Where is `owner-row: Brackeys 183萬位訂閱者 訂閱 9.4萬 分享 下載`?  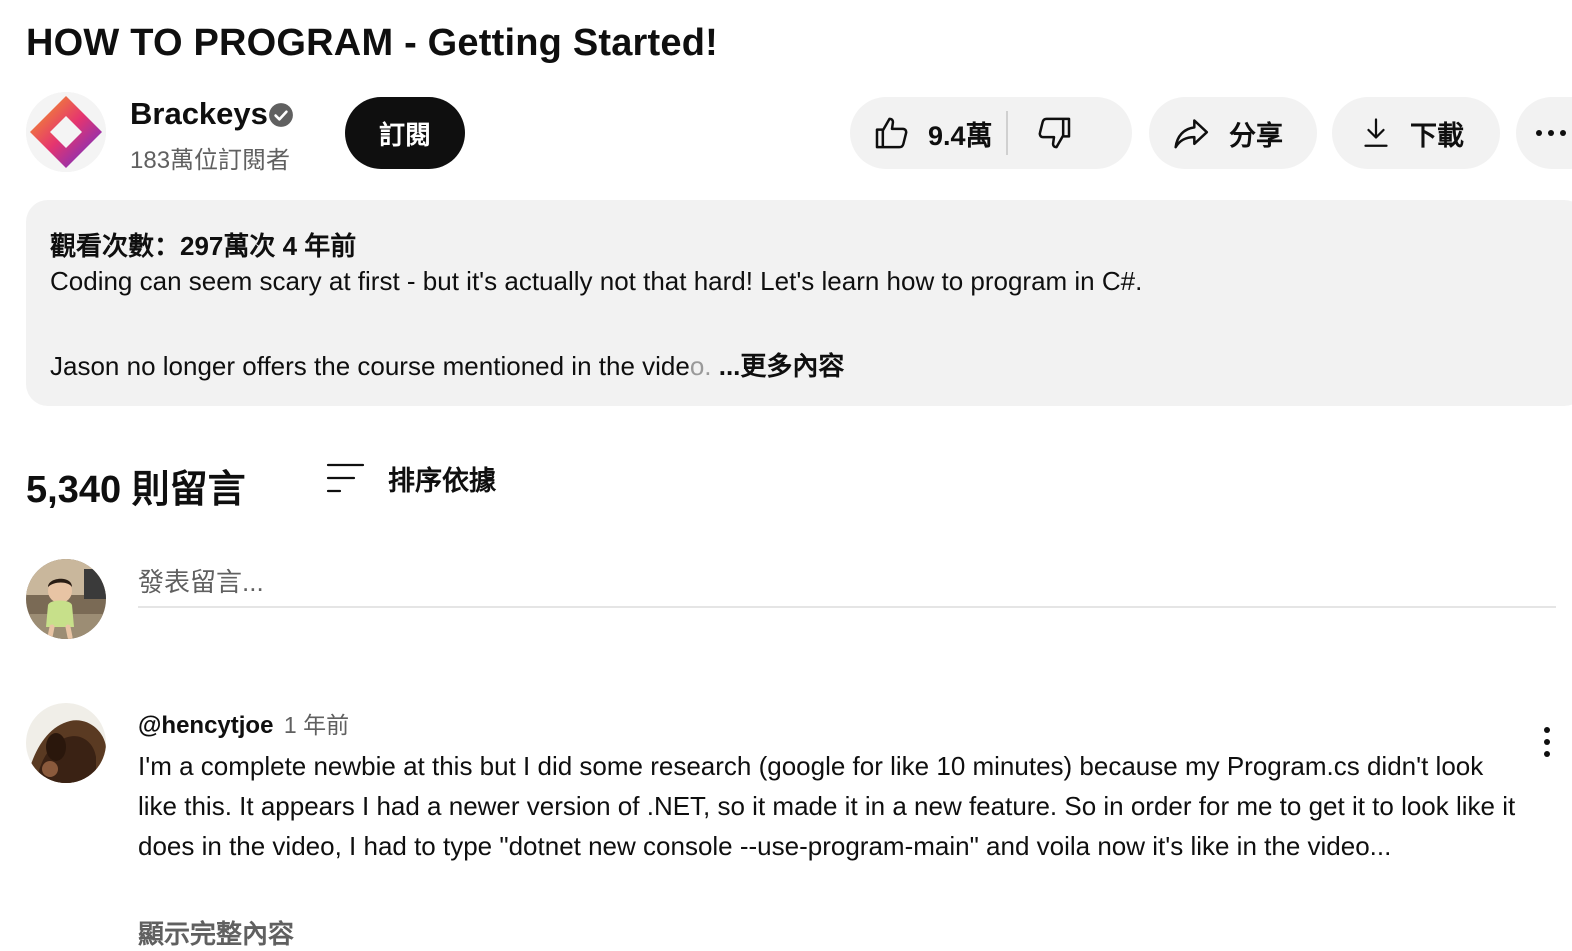
owner-row: Brackeys 183萬位訂閱者 訂閱 9.4萬 分享 下載 is located at coordinates (799, 133).